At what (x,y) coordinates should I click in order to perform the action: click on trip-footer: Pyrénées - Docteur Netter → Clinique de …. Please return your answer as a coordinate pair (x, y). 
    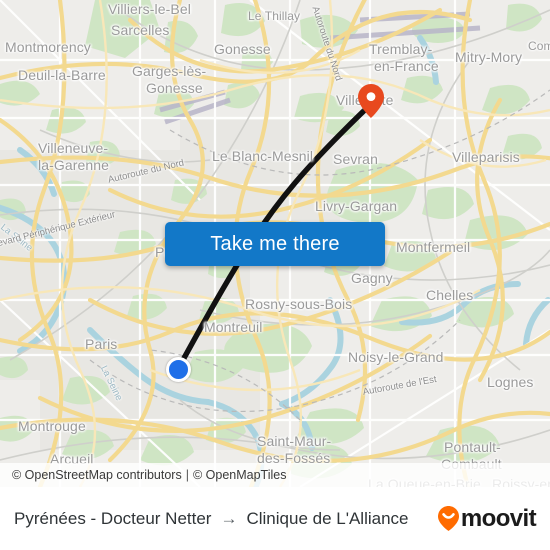
    Looking at the image, I should click on (275, 518).